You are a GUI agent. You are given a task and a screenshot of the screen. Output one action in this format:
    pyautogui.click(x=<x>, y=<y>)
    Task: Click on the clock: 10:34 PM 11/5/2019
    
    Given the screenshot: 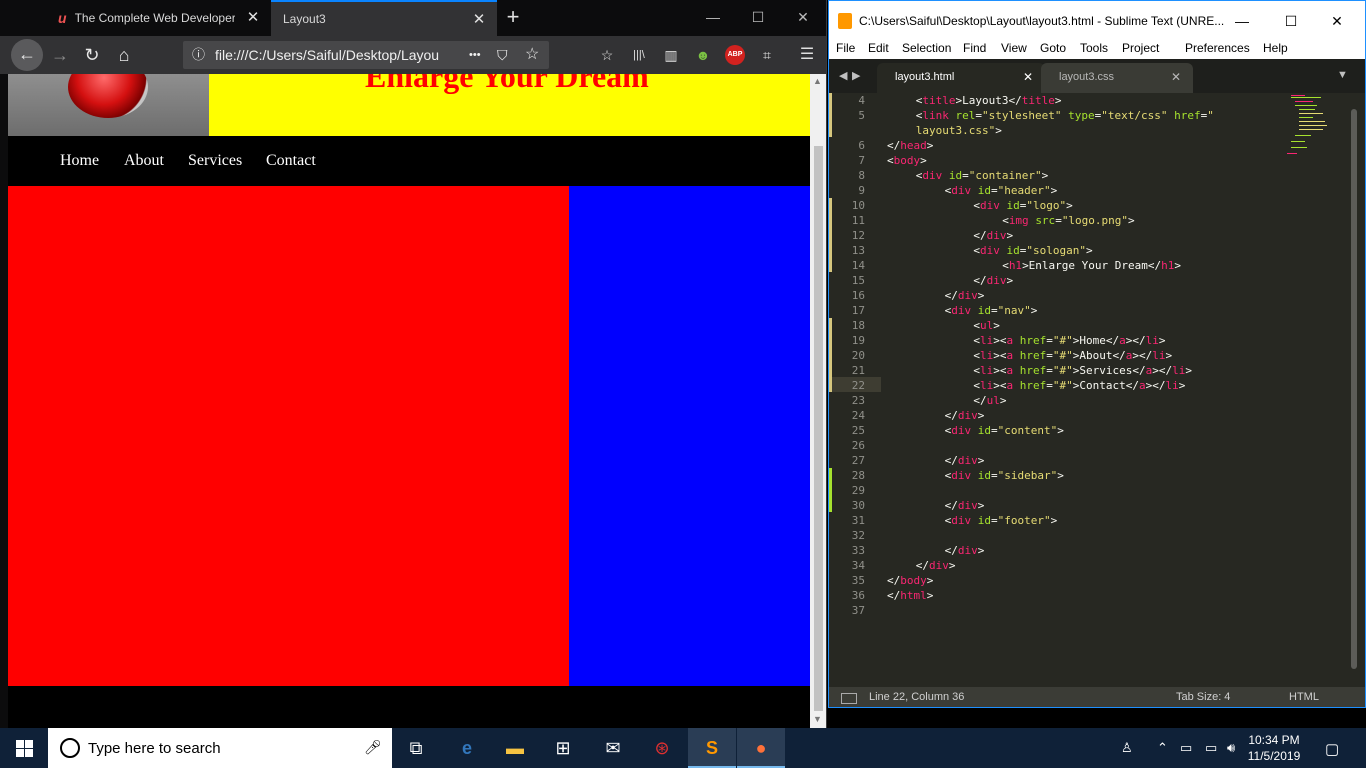 What is the action you would take?
    pyautogui.click(x=1274, y=748)
    